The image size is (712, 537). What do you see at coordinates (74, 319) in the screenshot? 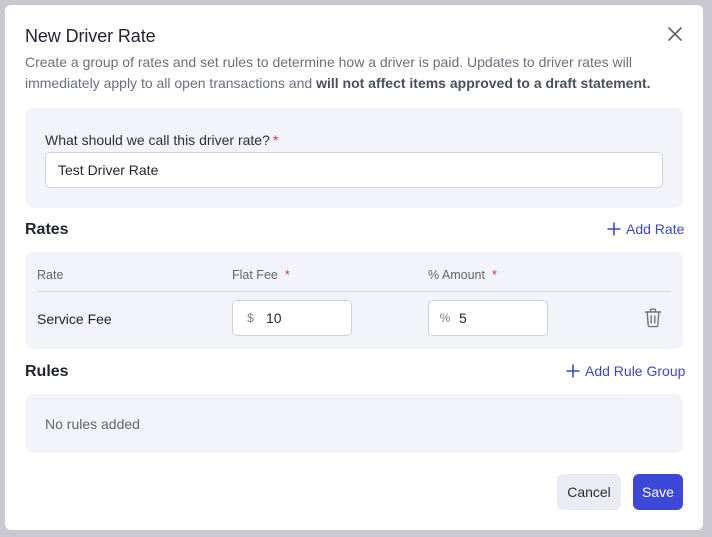
I see `rate-row-name: Service Fee` at bounding box center [74, 319].